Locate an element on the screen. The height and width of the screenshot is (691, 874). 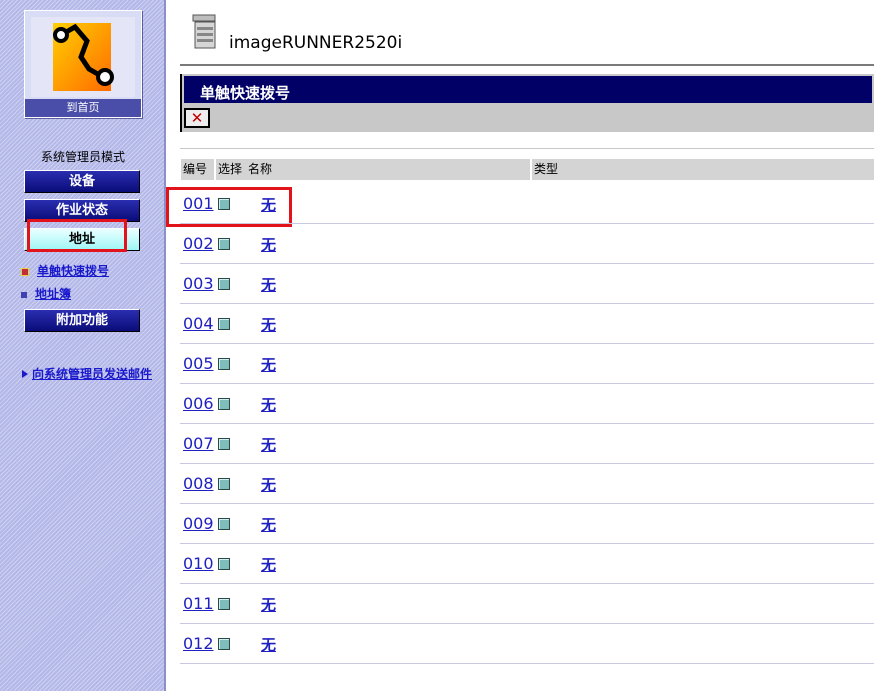
row-number-link: 003 is located at coordinates (198, 283).